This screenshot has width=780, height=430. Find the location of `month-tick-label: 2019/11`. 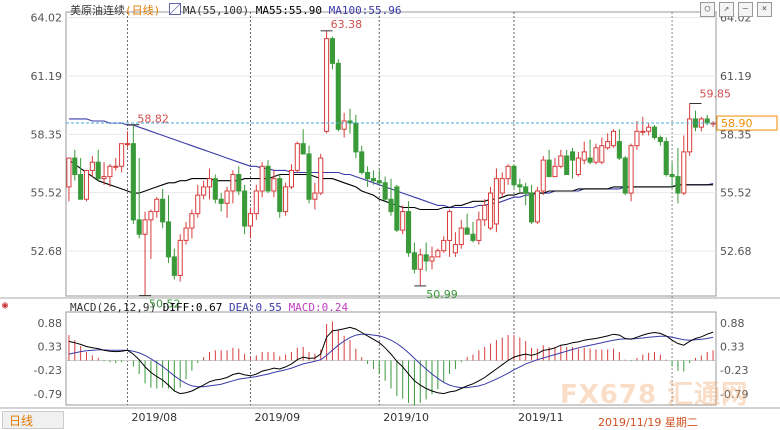

month-tick-label: 2019/11 is located at coordinates (541, 417).